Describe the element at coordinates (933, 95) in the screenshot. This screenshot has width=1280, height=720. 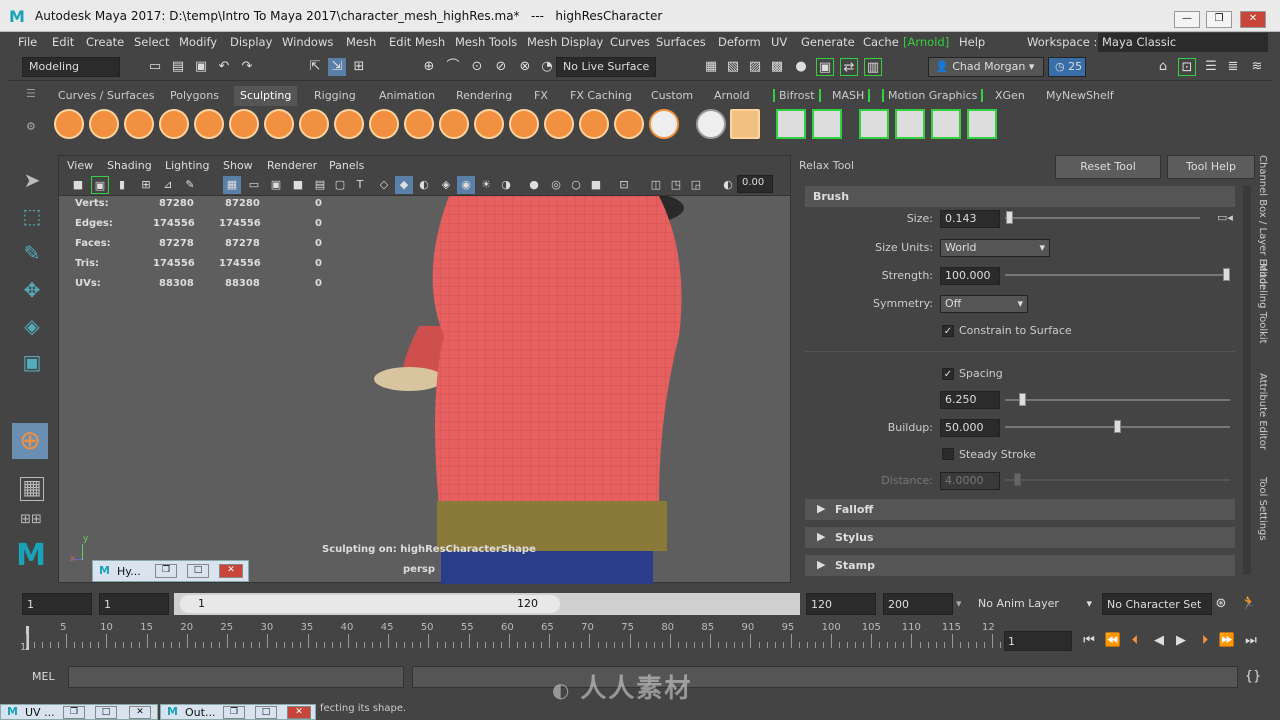
I see `shelf-tab-motion-graphics: Motion Graphics` at that location.